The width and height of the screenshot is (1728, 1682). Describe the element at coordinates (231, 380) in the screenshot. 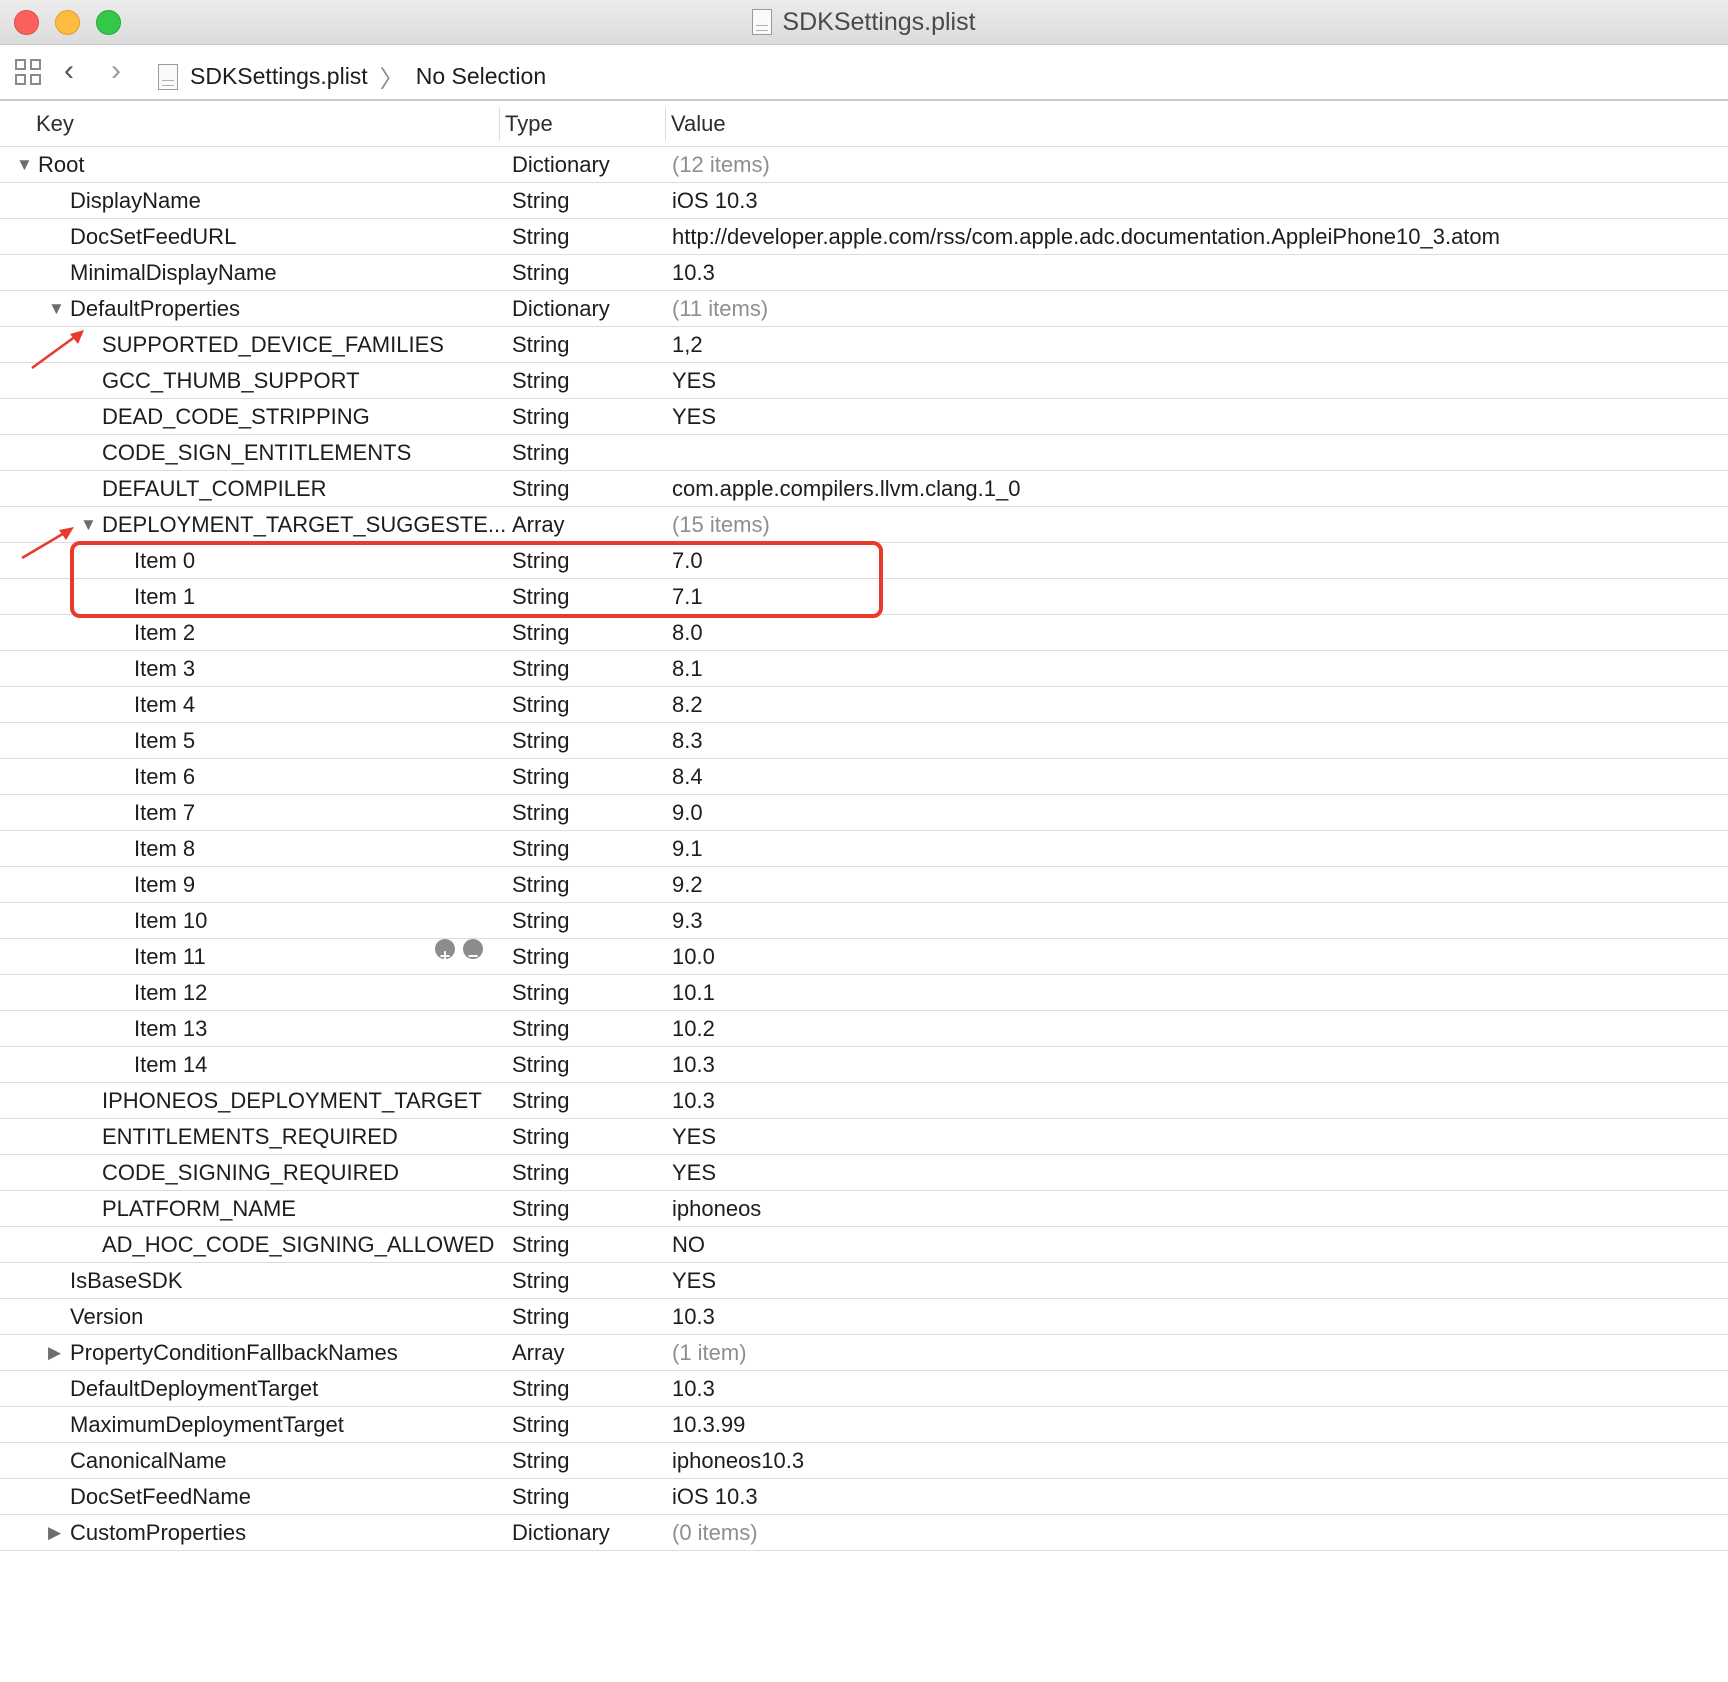

I see `row-key: GCC_THUMB_SUPPORT` at that location.